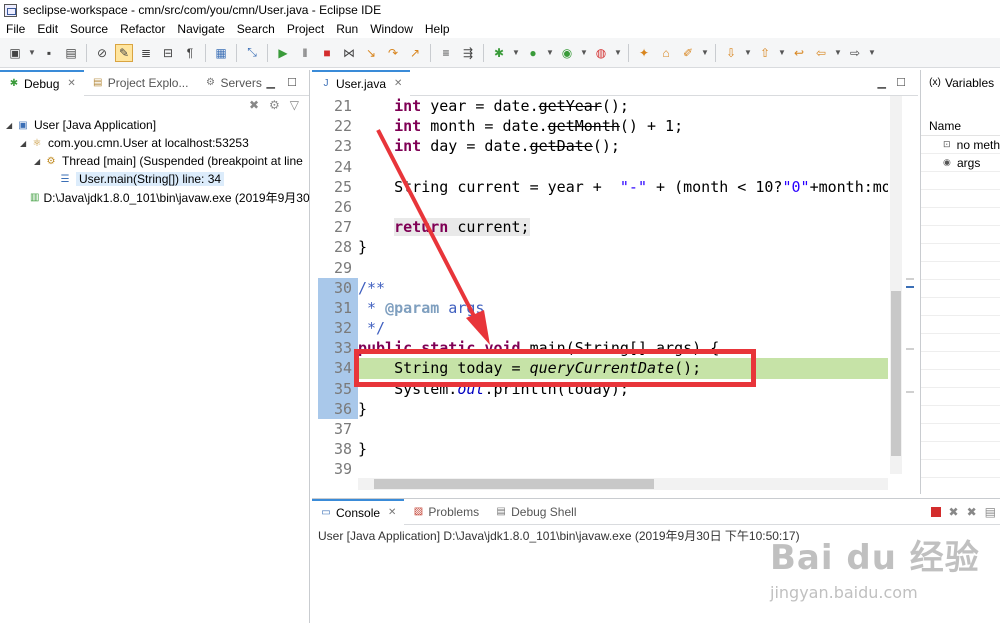 The image size is (1000, 623). What do you see at coordinates (935, 512) in the screenshot?
I see `terminate-icon` at bounding box center [935, 512].